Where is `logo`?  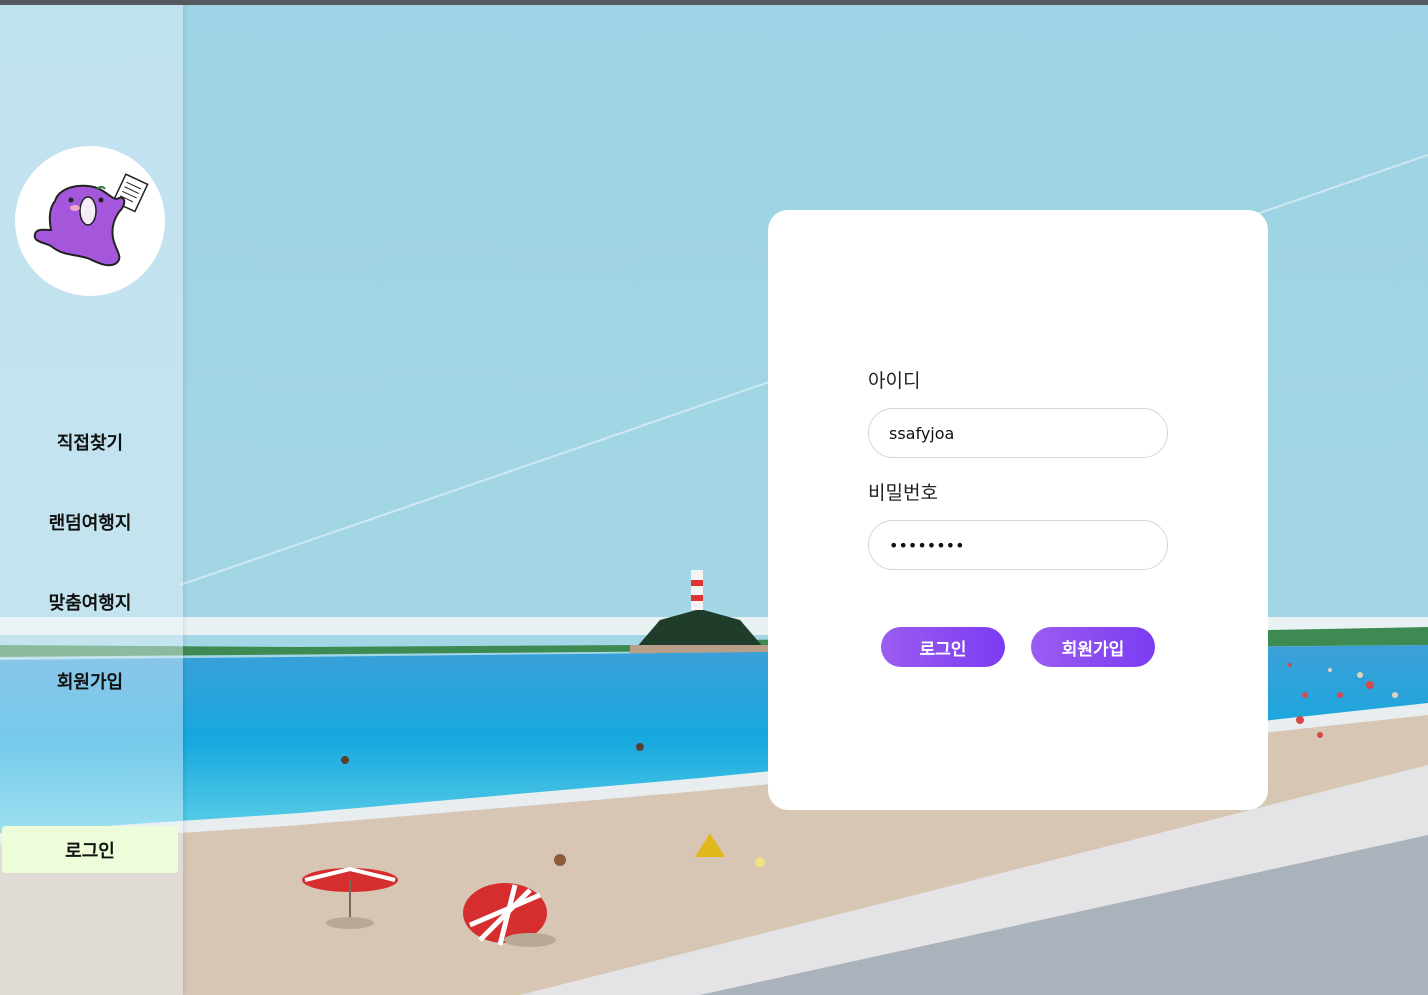
logo is located at coordinates (90, 221).